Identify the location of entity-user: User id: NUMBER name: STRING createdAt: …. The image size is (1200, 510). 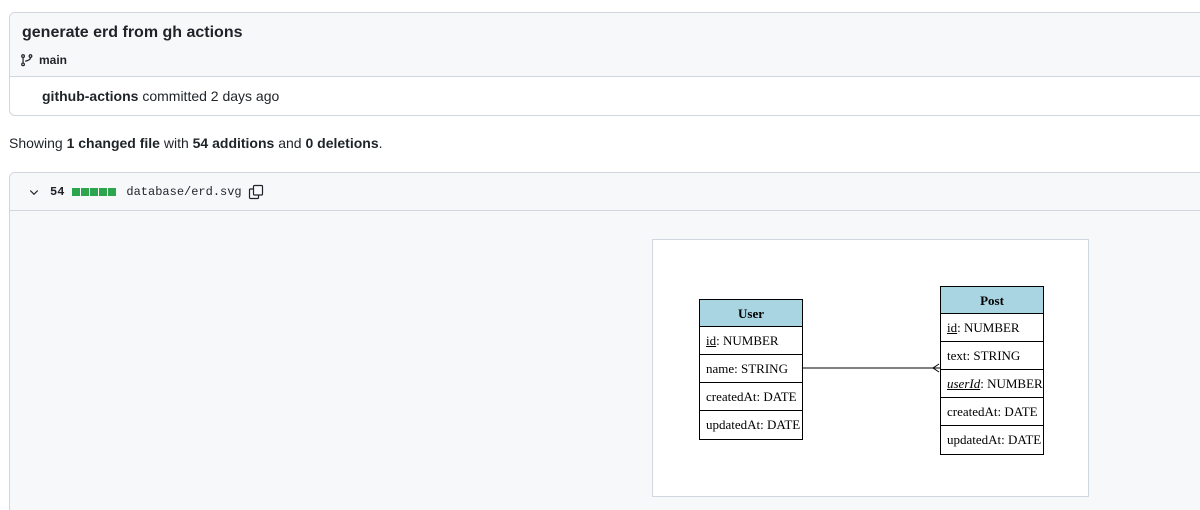
(751, 369).